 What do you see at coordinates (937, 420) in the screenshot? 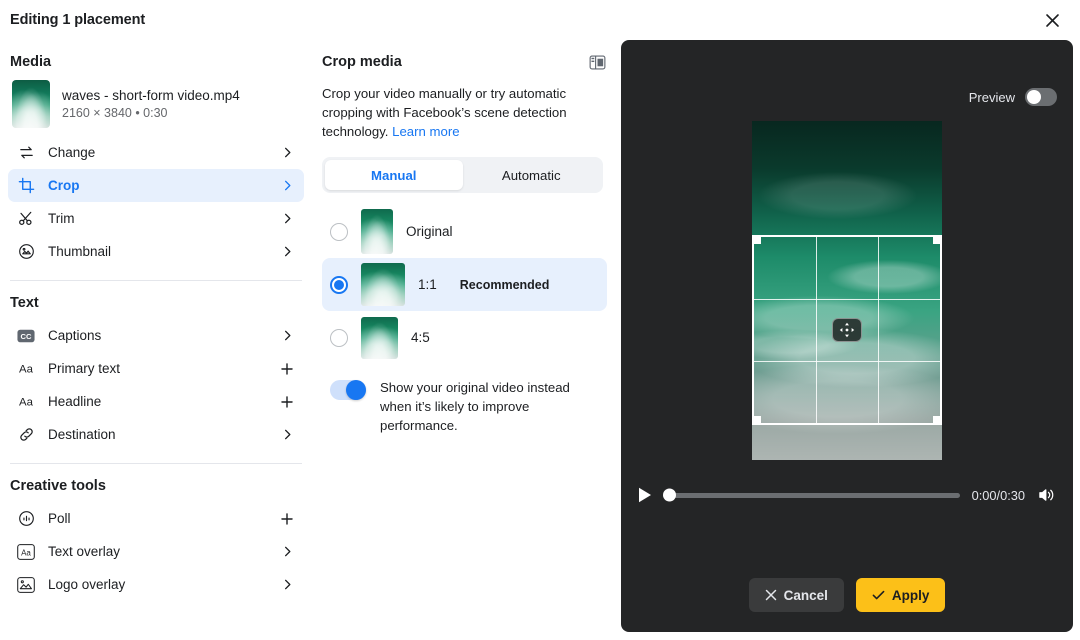
I see `crop-handle-bottom-right` at bounding box center [937, 420].